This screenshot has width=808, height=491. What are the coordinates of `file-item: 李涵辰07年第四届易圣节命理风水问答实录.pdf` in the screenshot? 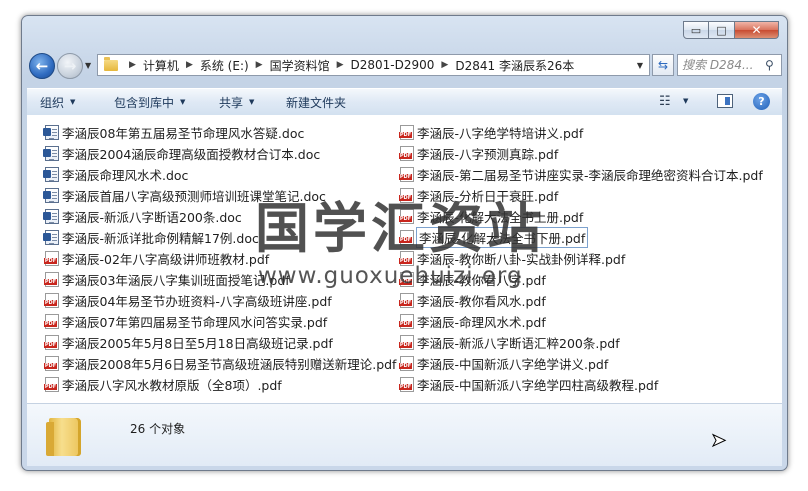 It's located at (220, 321).